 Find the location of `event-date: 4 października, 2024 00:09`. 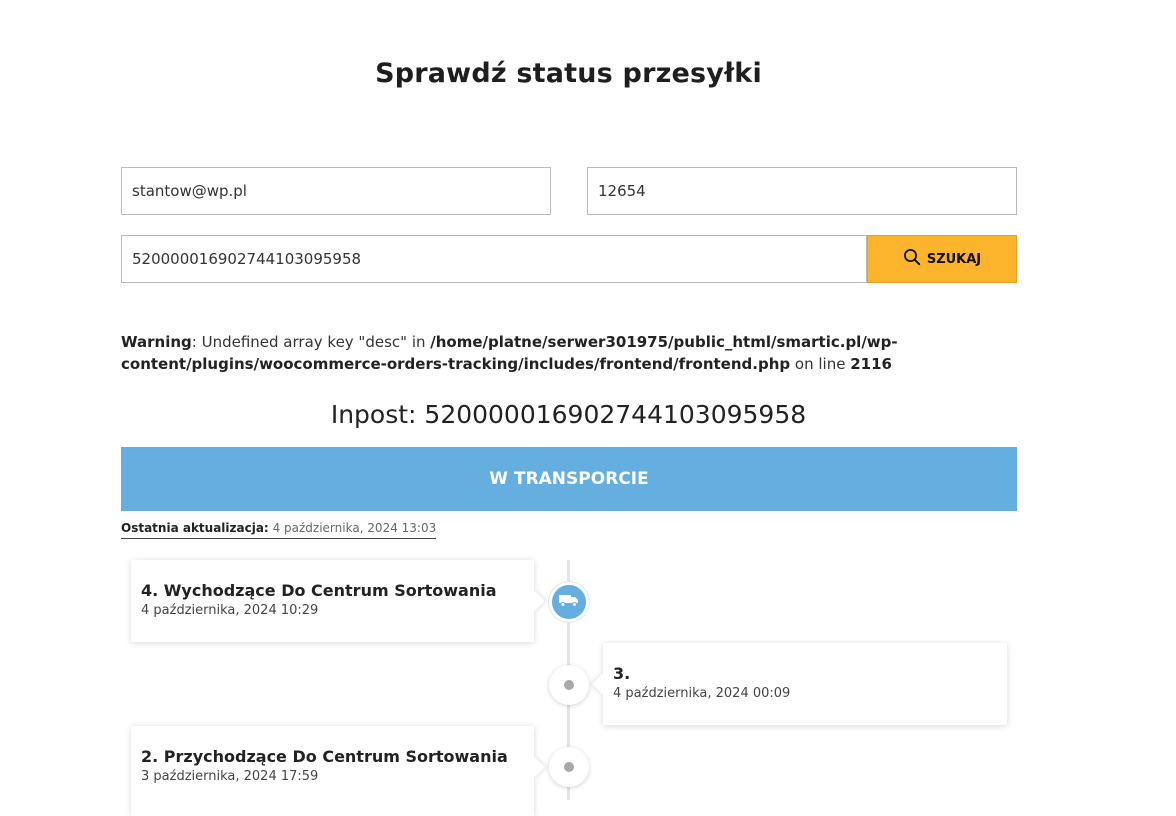

event-date: 4 października, 2024 00:09 is located at coordinates (702, 693).